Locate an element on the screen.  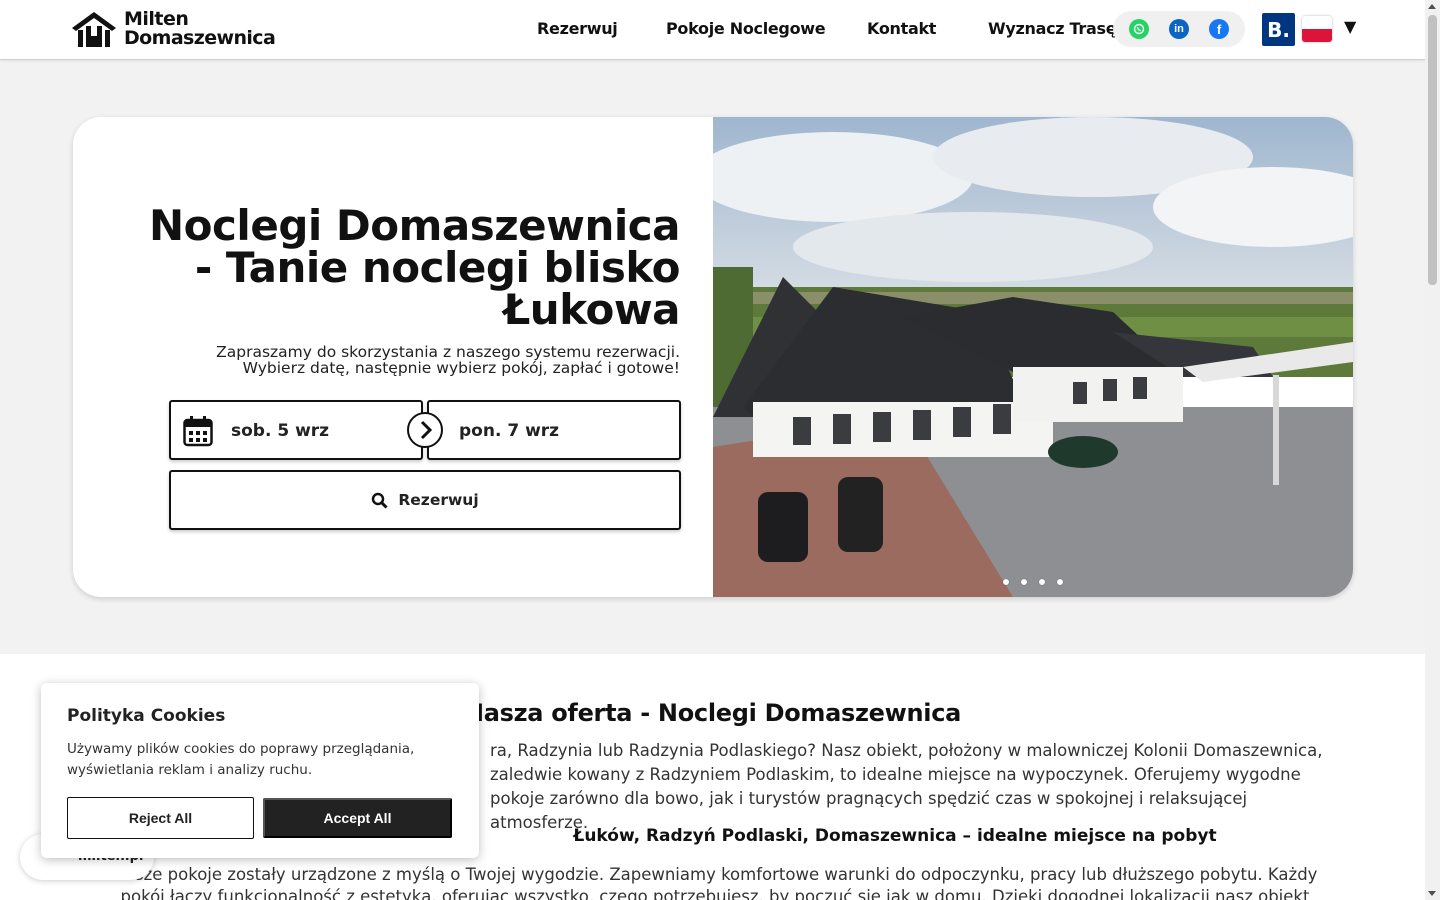
language-dropdown-caret: ▼ is located at coordinates (1350, 26).